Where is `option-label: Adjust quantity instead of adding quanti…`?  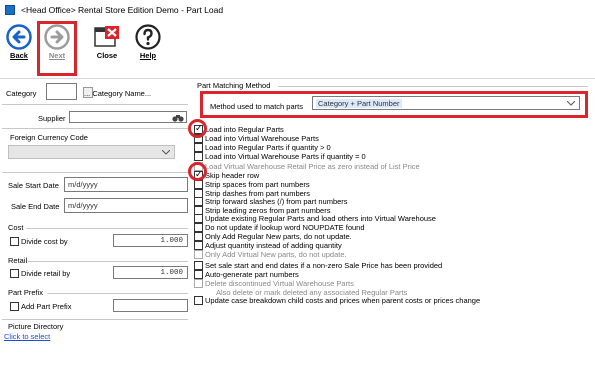
option-label: Adjust quantity instead of adding quanti… is located at coordinates (273, 245).